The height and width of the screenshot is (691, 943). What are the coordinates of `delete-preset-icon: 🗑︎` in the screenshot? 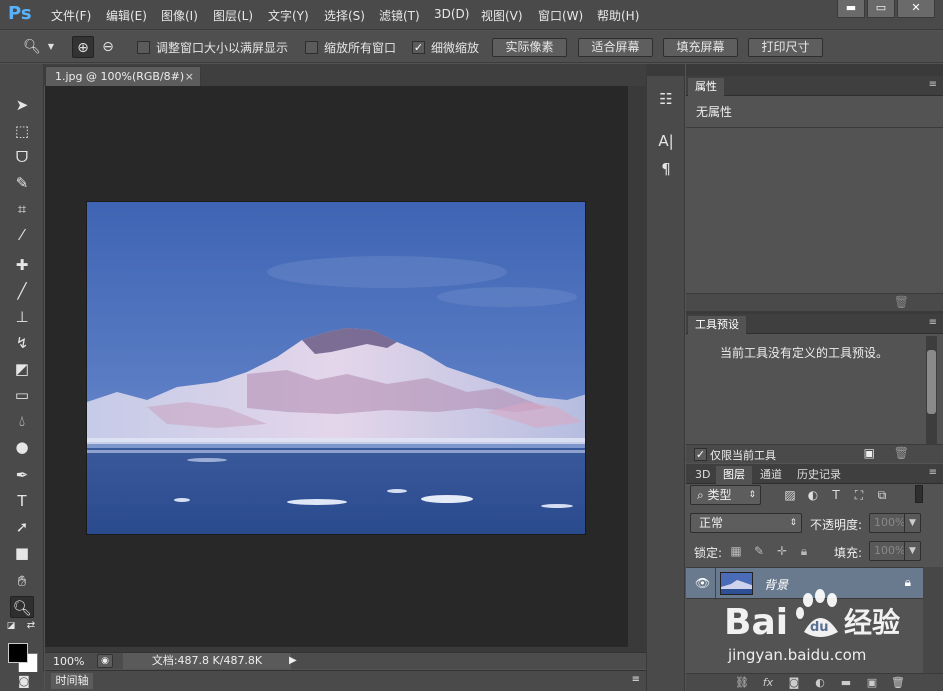 It's located at (901, 453).